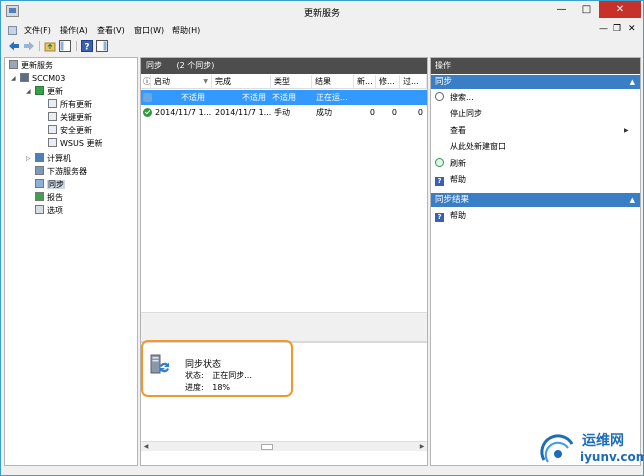  What do you see at coordinates (61, 172) in the screenshot?
I see `tree-downstream-servers: 下游服务器` at bounding box center [61, 172].